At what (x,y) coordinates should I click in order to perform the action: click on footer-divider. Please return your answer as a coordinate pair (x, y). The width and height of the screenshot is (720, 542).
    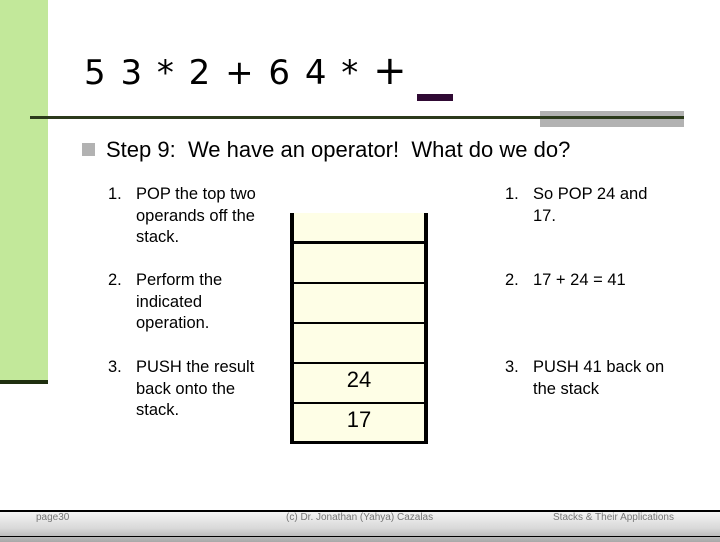
    Looking at the image, I should click on (360, 536).